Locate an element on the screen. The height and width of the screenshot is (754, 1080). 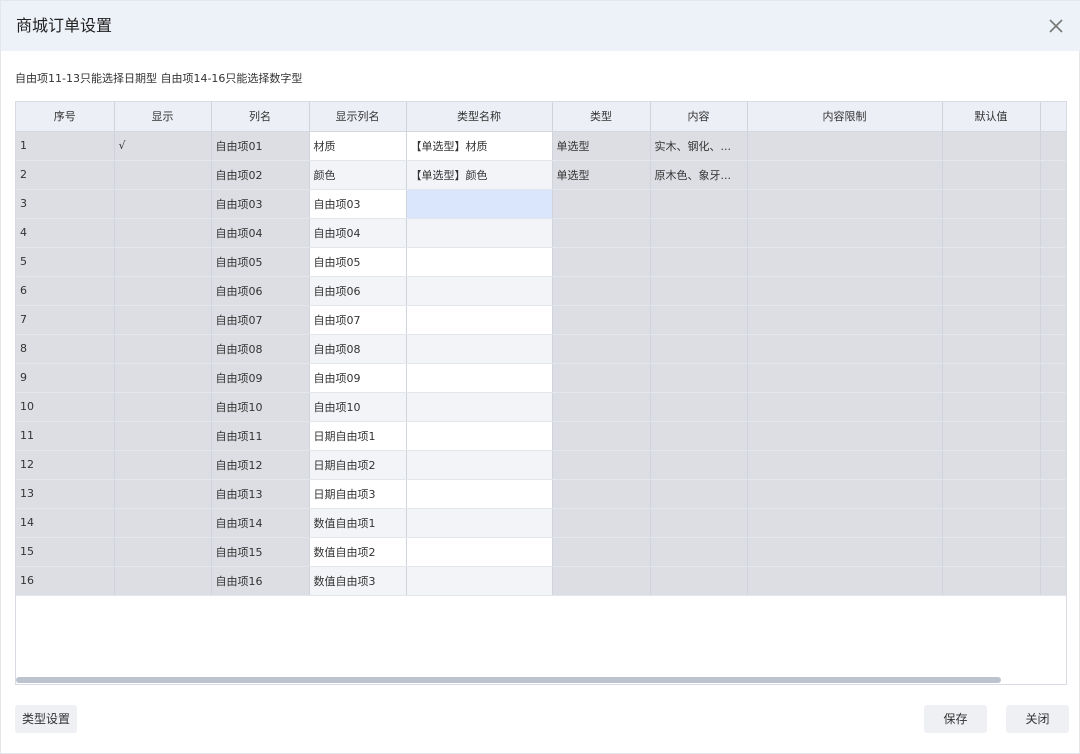
cell-name: 自由项16 is located at coordinates (260, 581).